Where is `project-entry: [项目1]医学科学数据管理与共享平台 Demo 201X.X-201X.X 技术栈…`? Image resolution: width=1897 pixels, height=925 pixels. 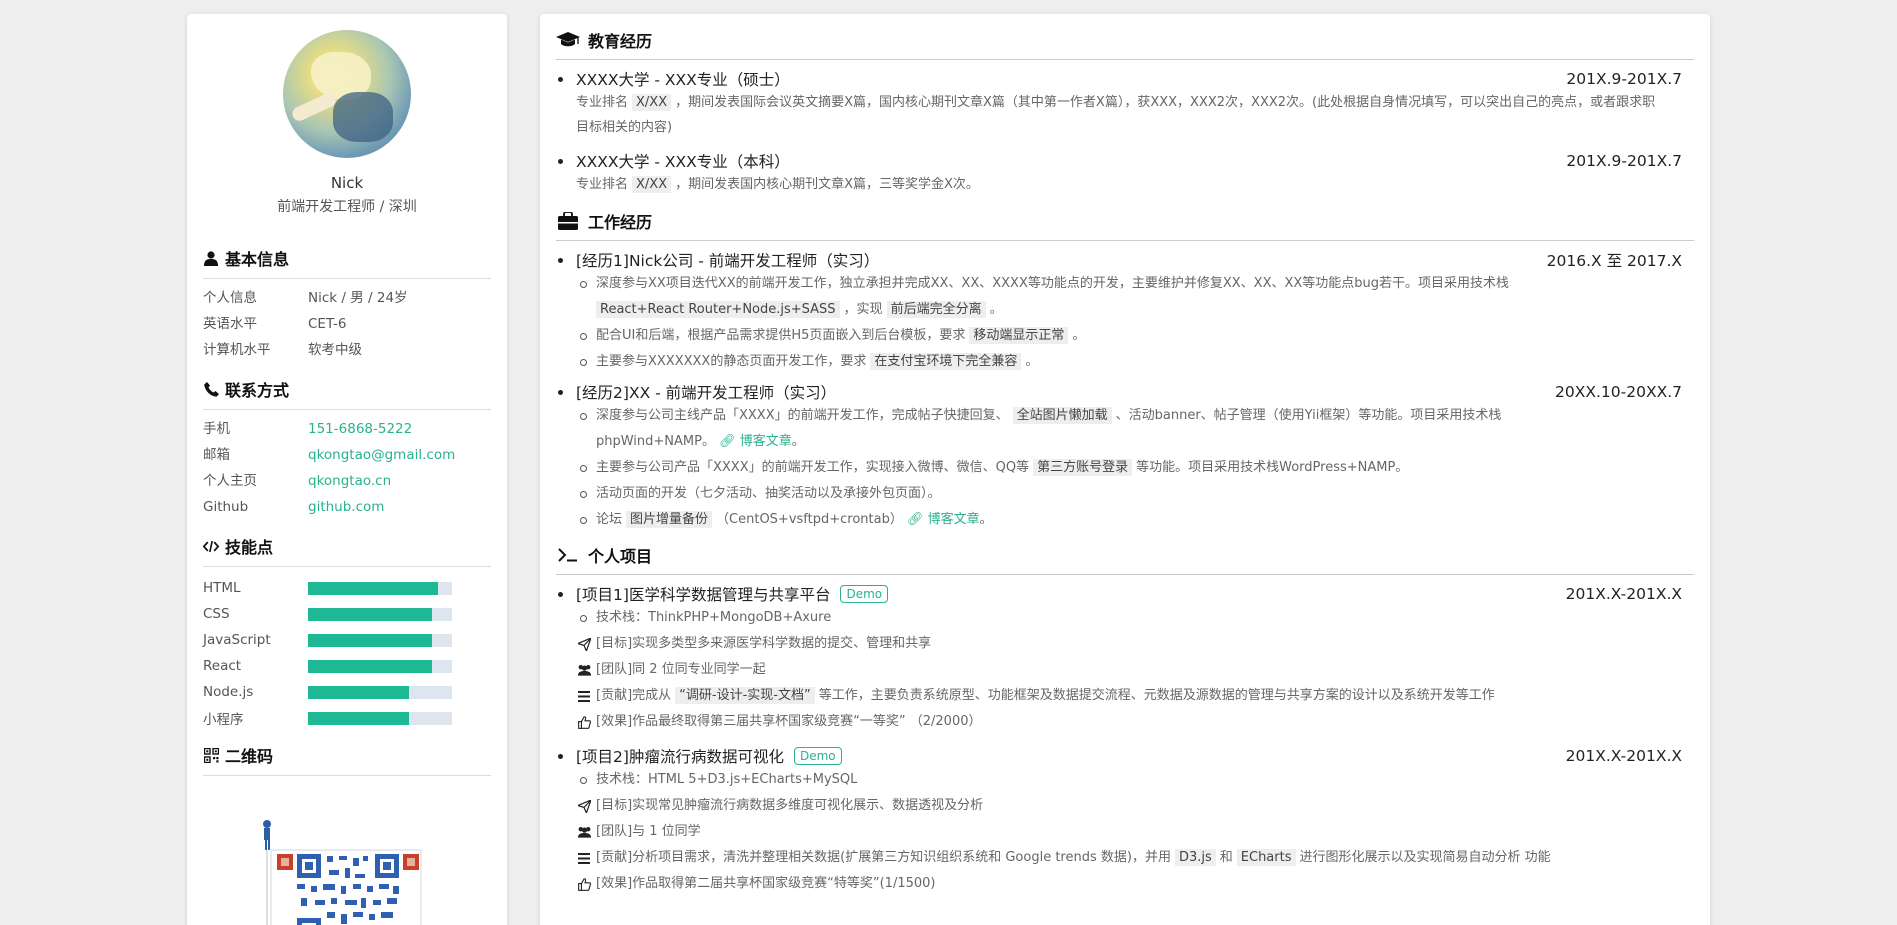
project-entry: [项目1]医学科学数据管理与共享平台 Demo 201X.X-201X.X 技术栈… is located at coordinates (1125, 659).